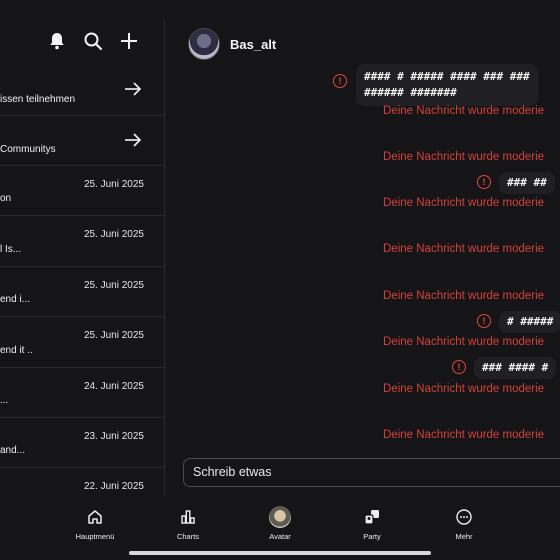 The height and width of the screenshot is (560, 560). Describe the element at coordinates (113, 386) in the screenshot. I see `conversation-date: 24. Juni 2025` at that location.